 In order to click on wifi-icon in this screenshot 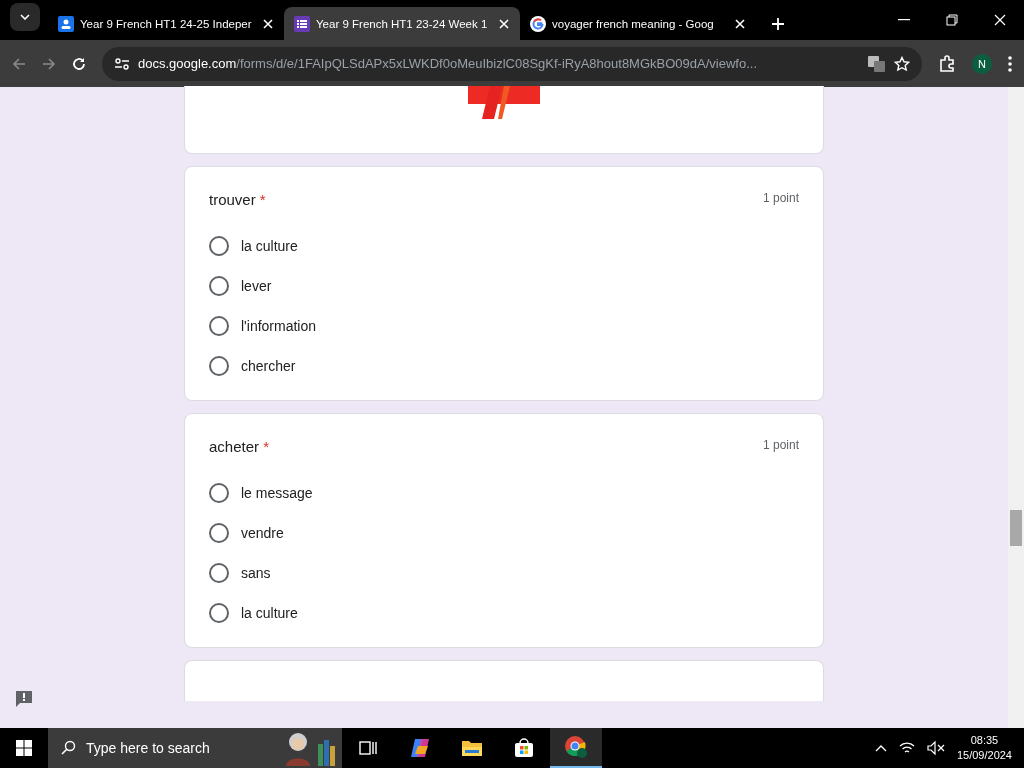, I will do `click(906, 748)`.